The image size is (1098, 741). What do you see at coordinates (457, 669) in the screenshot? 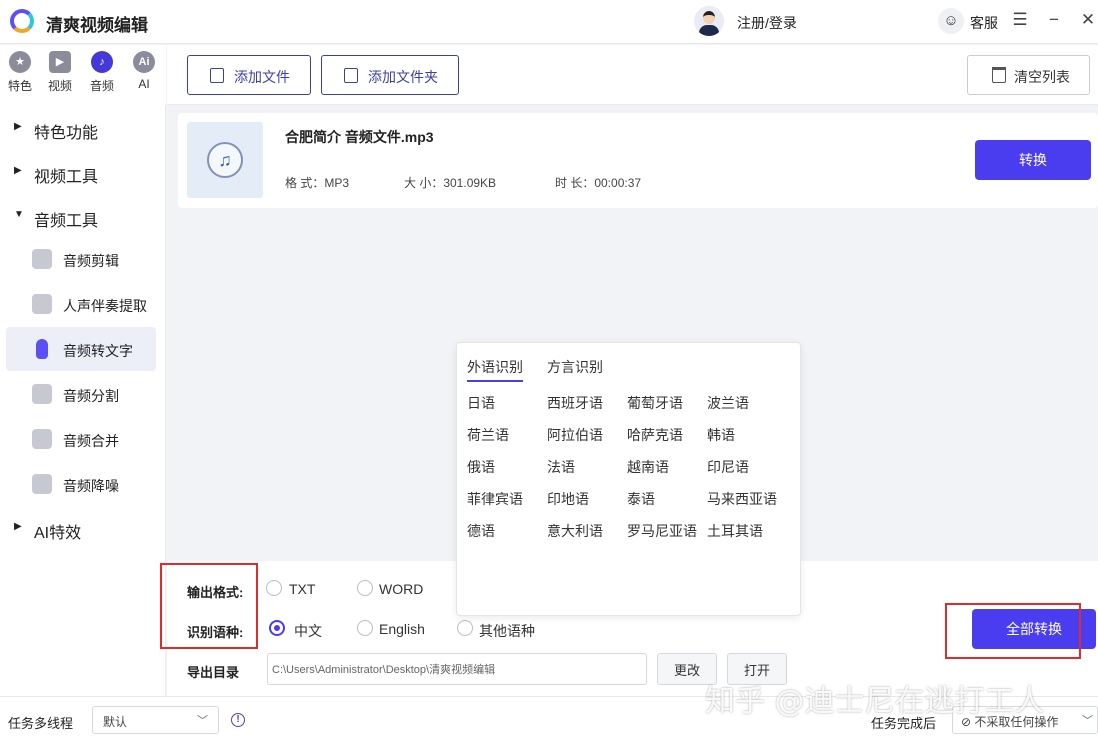
I see `export-path-input` at bounding box center [457, 669].